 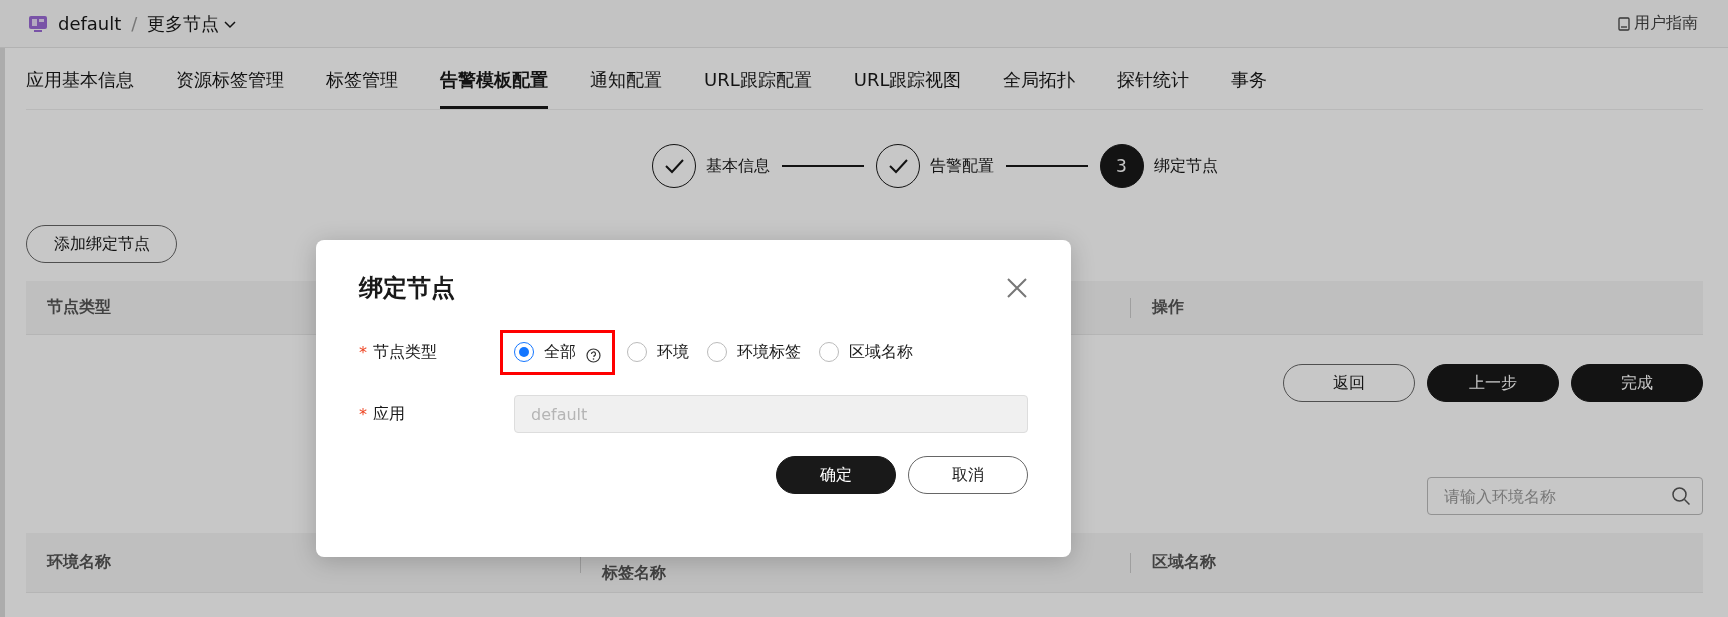 I want to click on breadcrumb-item: default, so click(x=90, y=23).